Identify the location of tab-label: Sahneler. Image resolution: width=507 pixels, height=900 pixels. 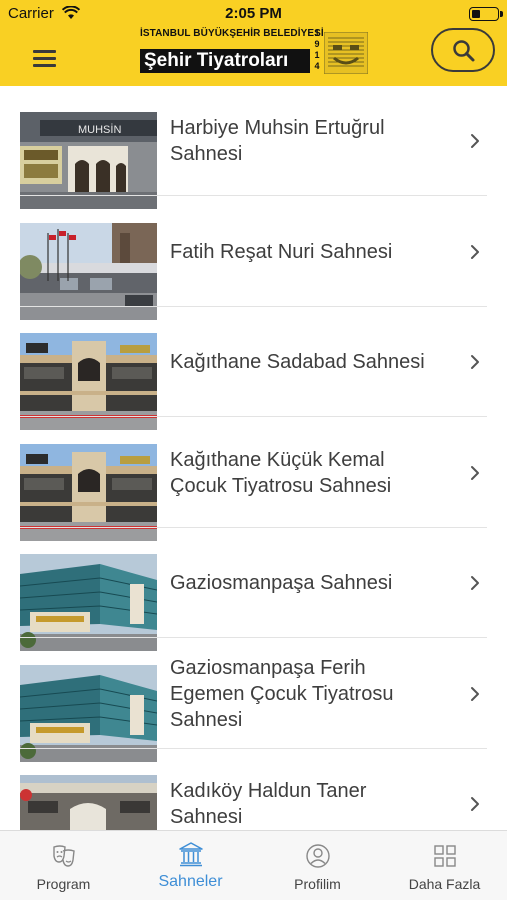
(190, 881).